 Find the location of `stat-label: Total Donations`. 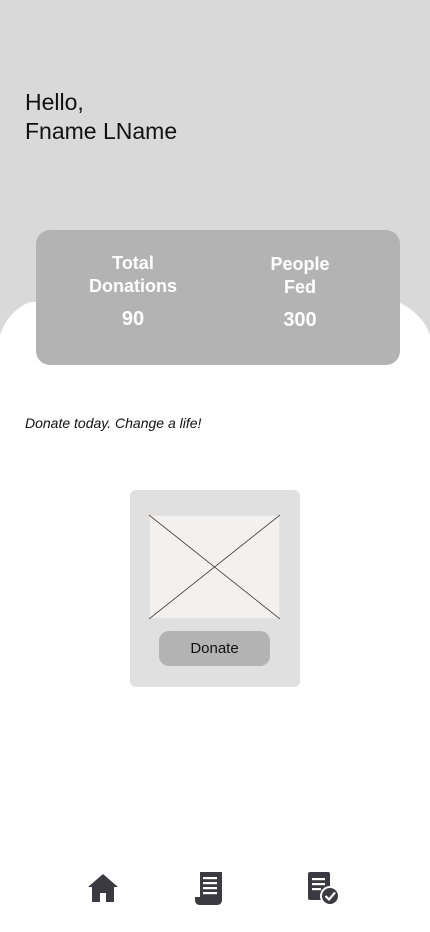

stat-label: Total Donations is located at coordinates (133, 274).